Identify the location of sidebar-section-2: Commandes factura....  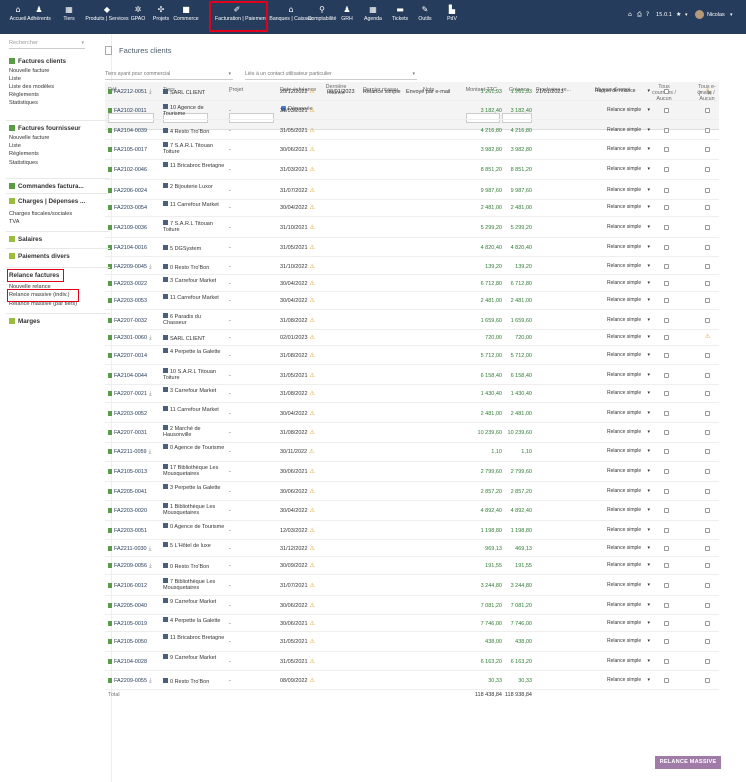
(46, 186).